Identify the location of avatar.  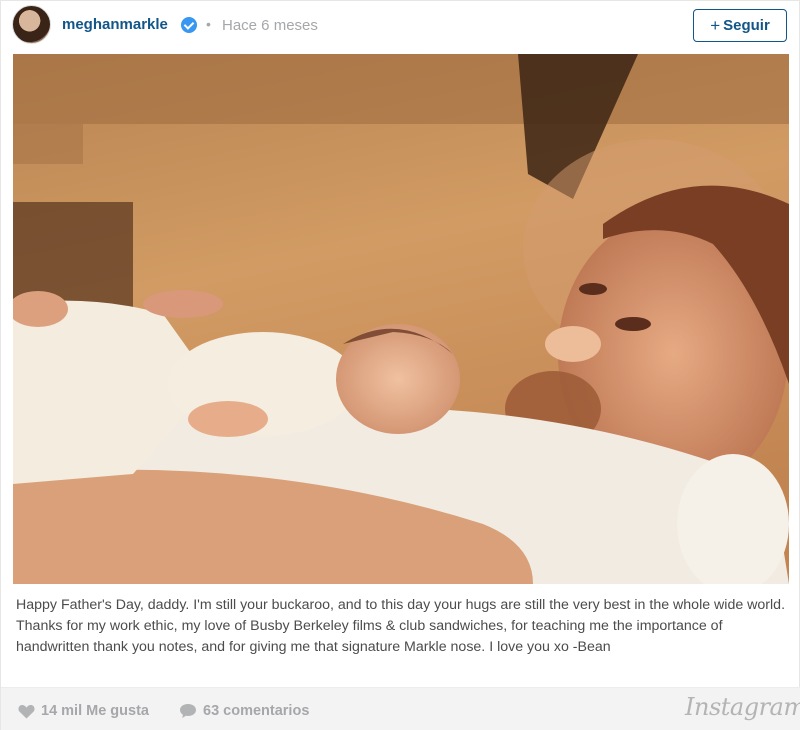
(31, 24).